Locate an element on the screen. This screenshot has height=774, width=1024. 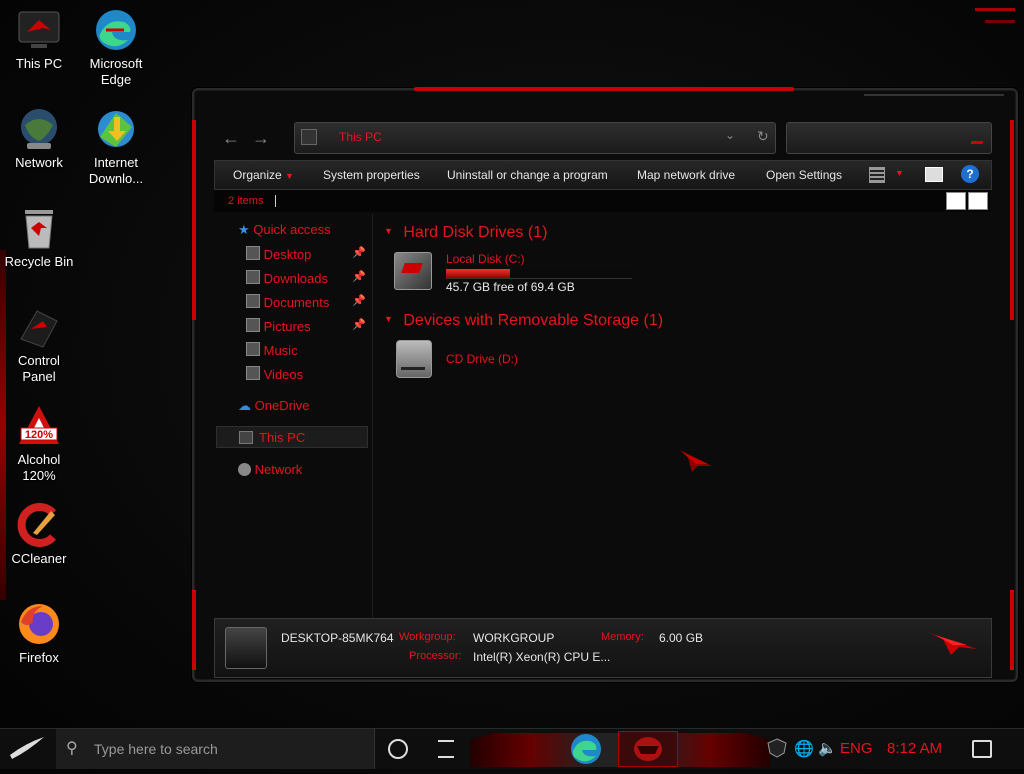
desktop-icon-label: Network is located at coordinates (39, 162).